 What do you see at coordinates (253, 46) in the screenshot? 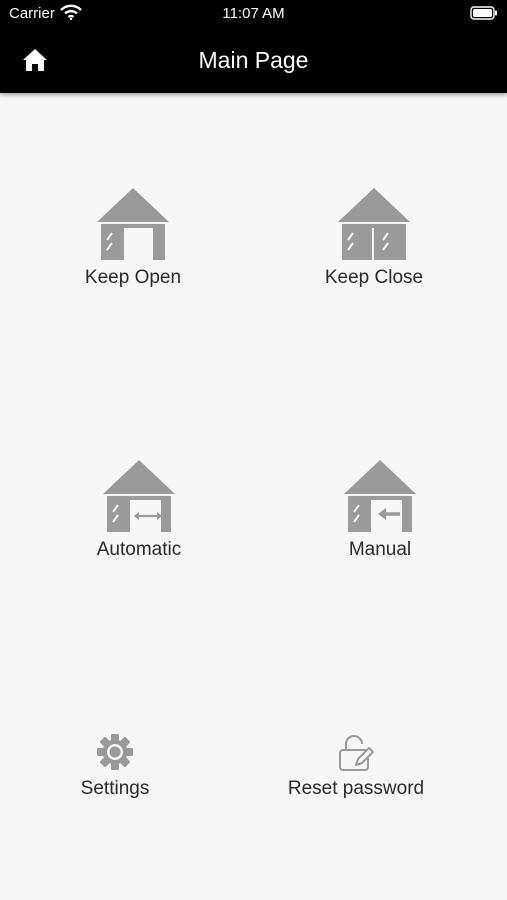
I see `top-bar: Carrier 11:07 AM Main Page` at bounding box center [253, 46].